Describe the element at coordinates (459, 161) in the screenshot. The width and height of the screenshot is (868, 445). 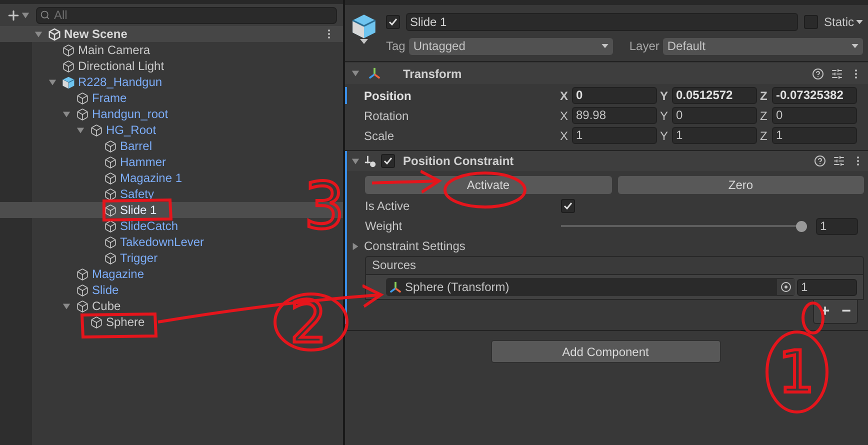
I see `component-title: Position Constraint` at that location.